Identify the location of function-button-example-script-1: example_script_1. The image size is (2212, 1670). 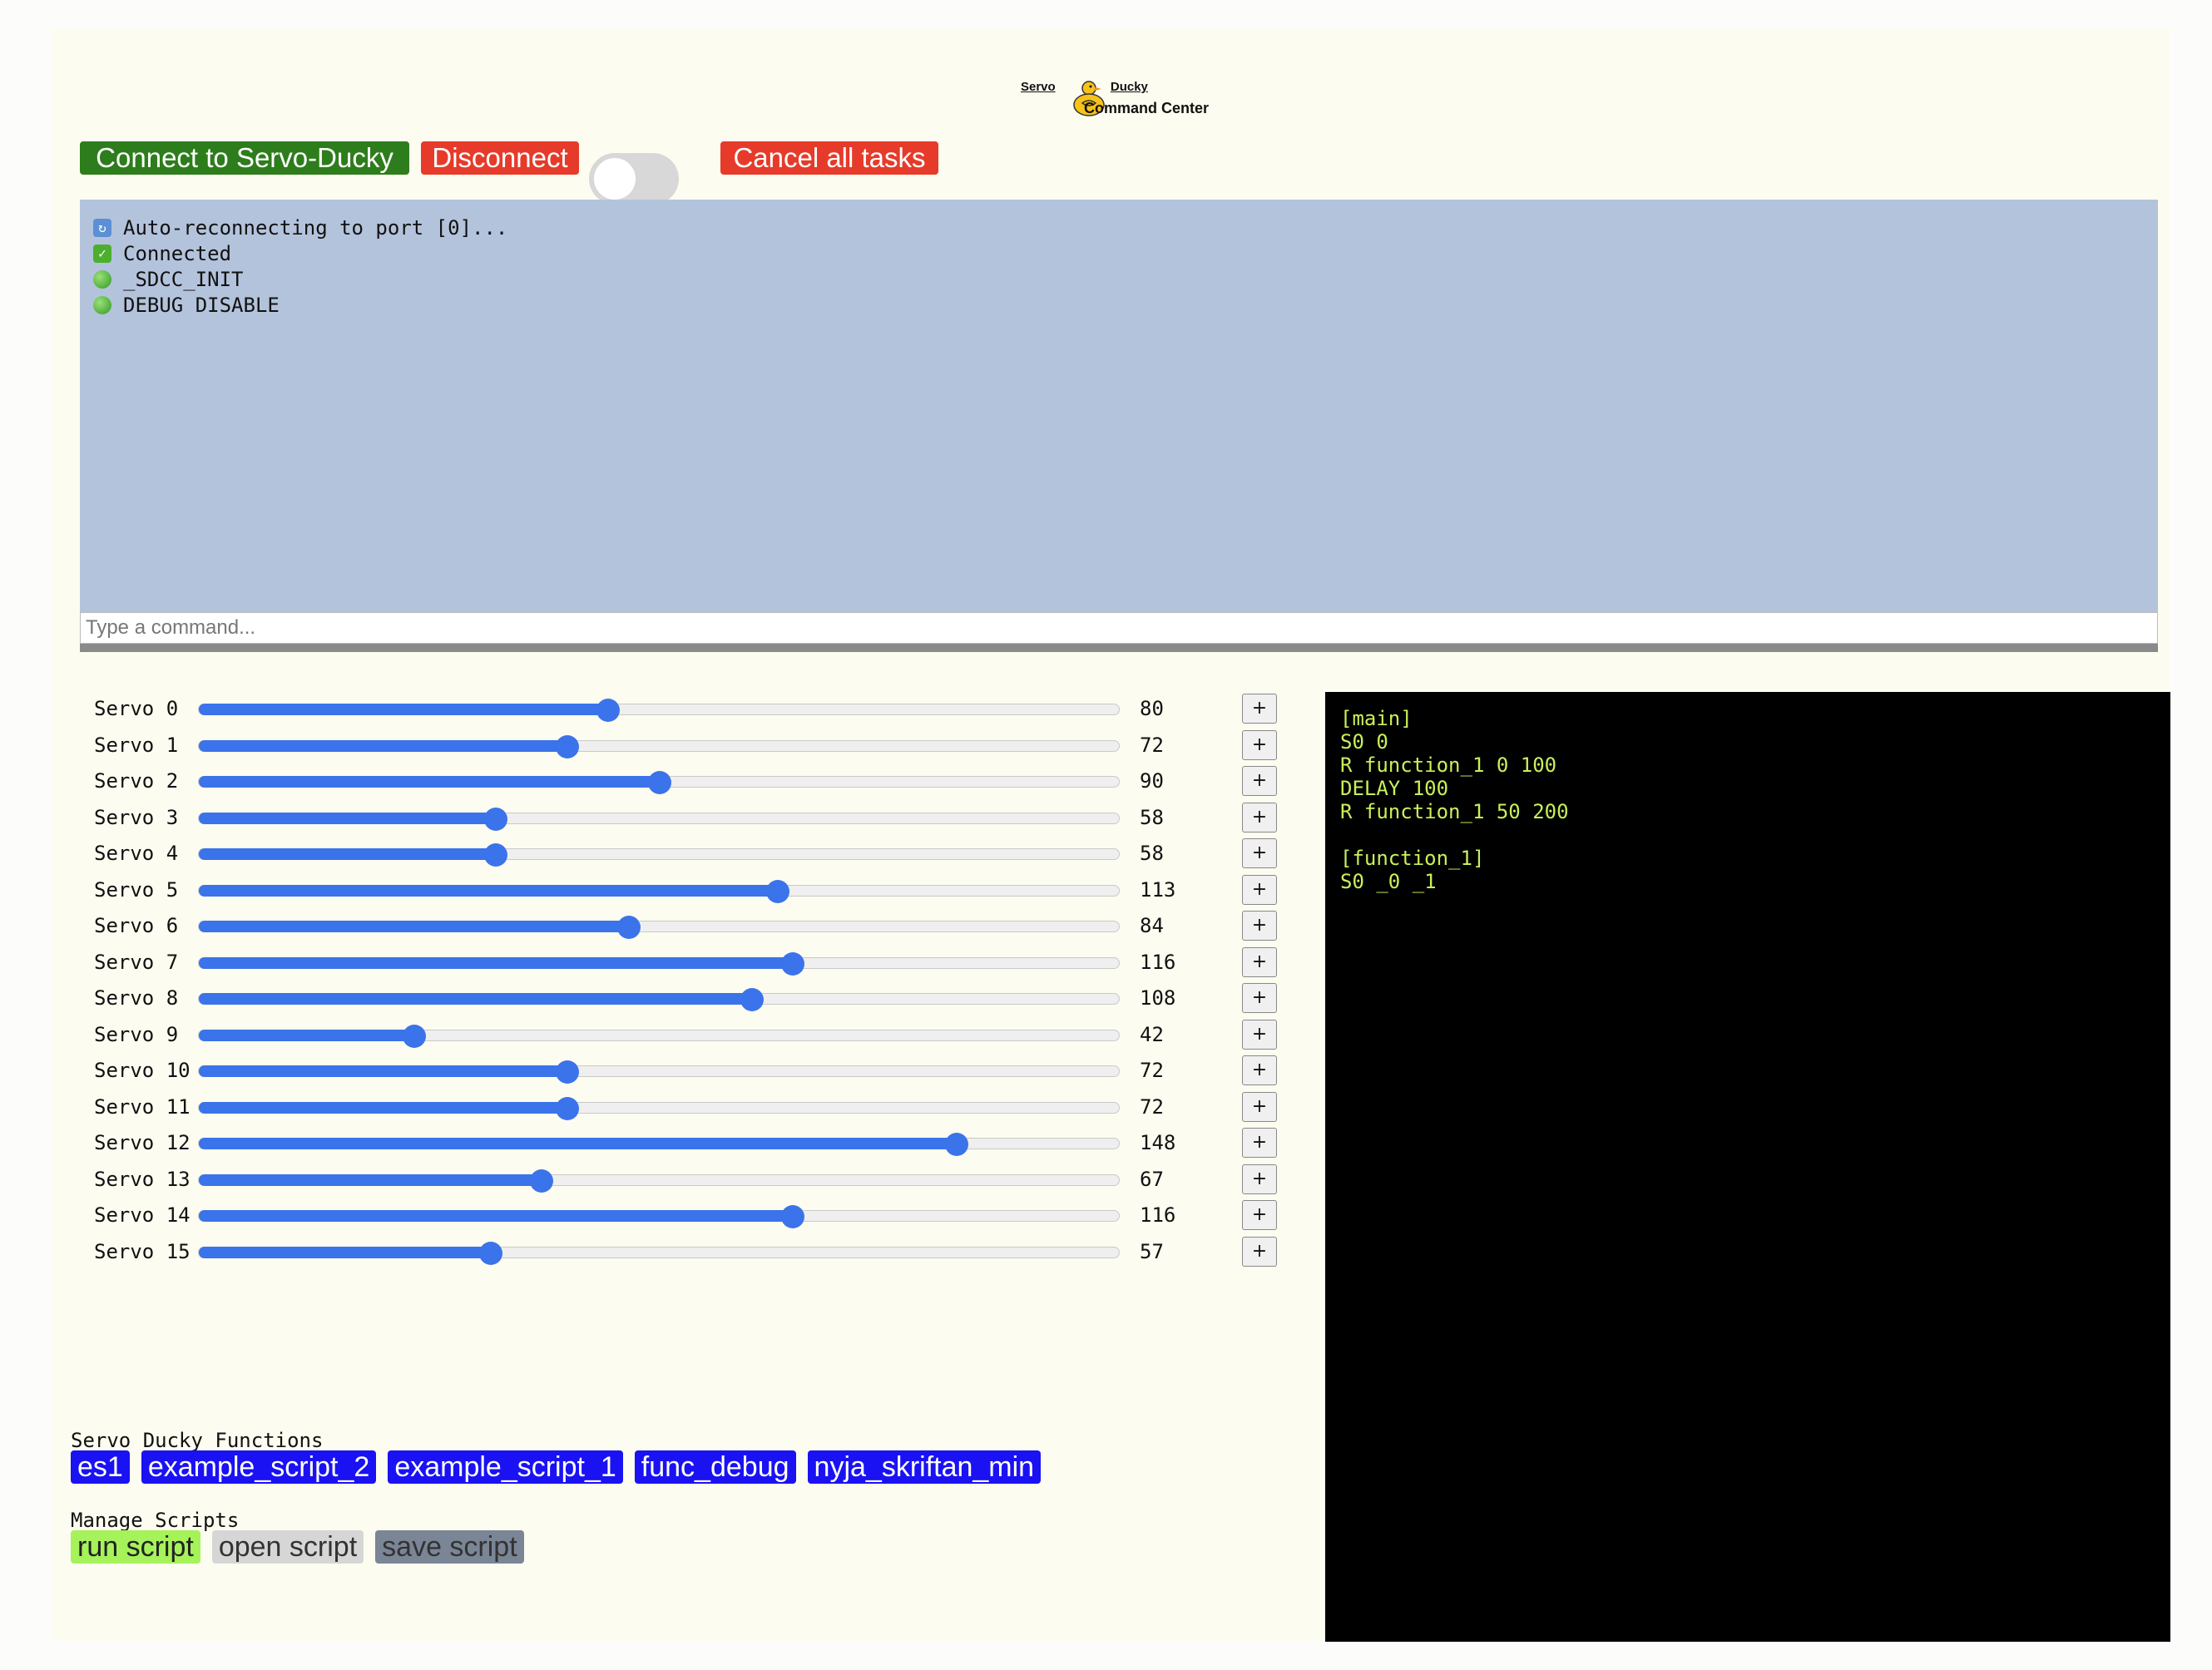
(505, 1467).